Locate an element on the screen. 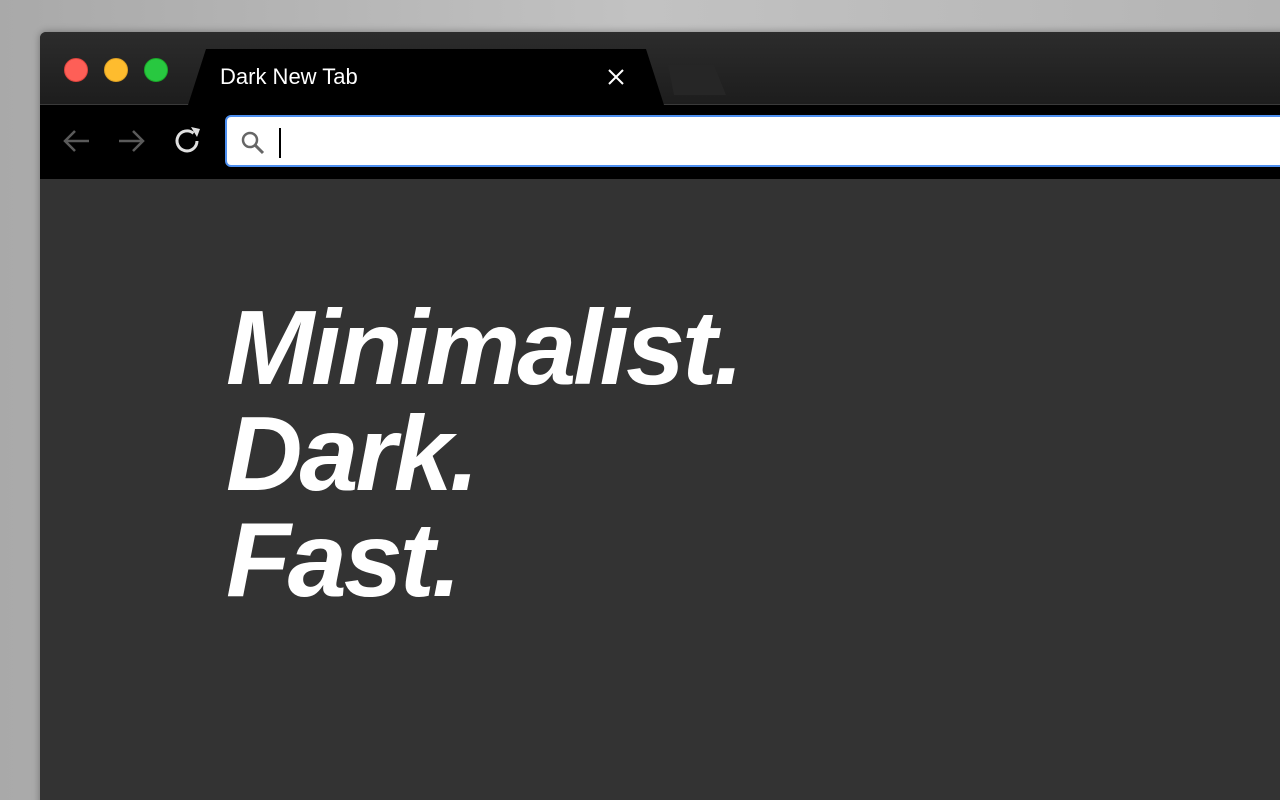 This screenshot has height=800, width=1280. new-tab-button is located at coordinates (697, 80).